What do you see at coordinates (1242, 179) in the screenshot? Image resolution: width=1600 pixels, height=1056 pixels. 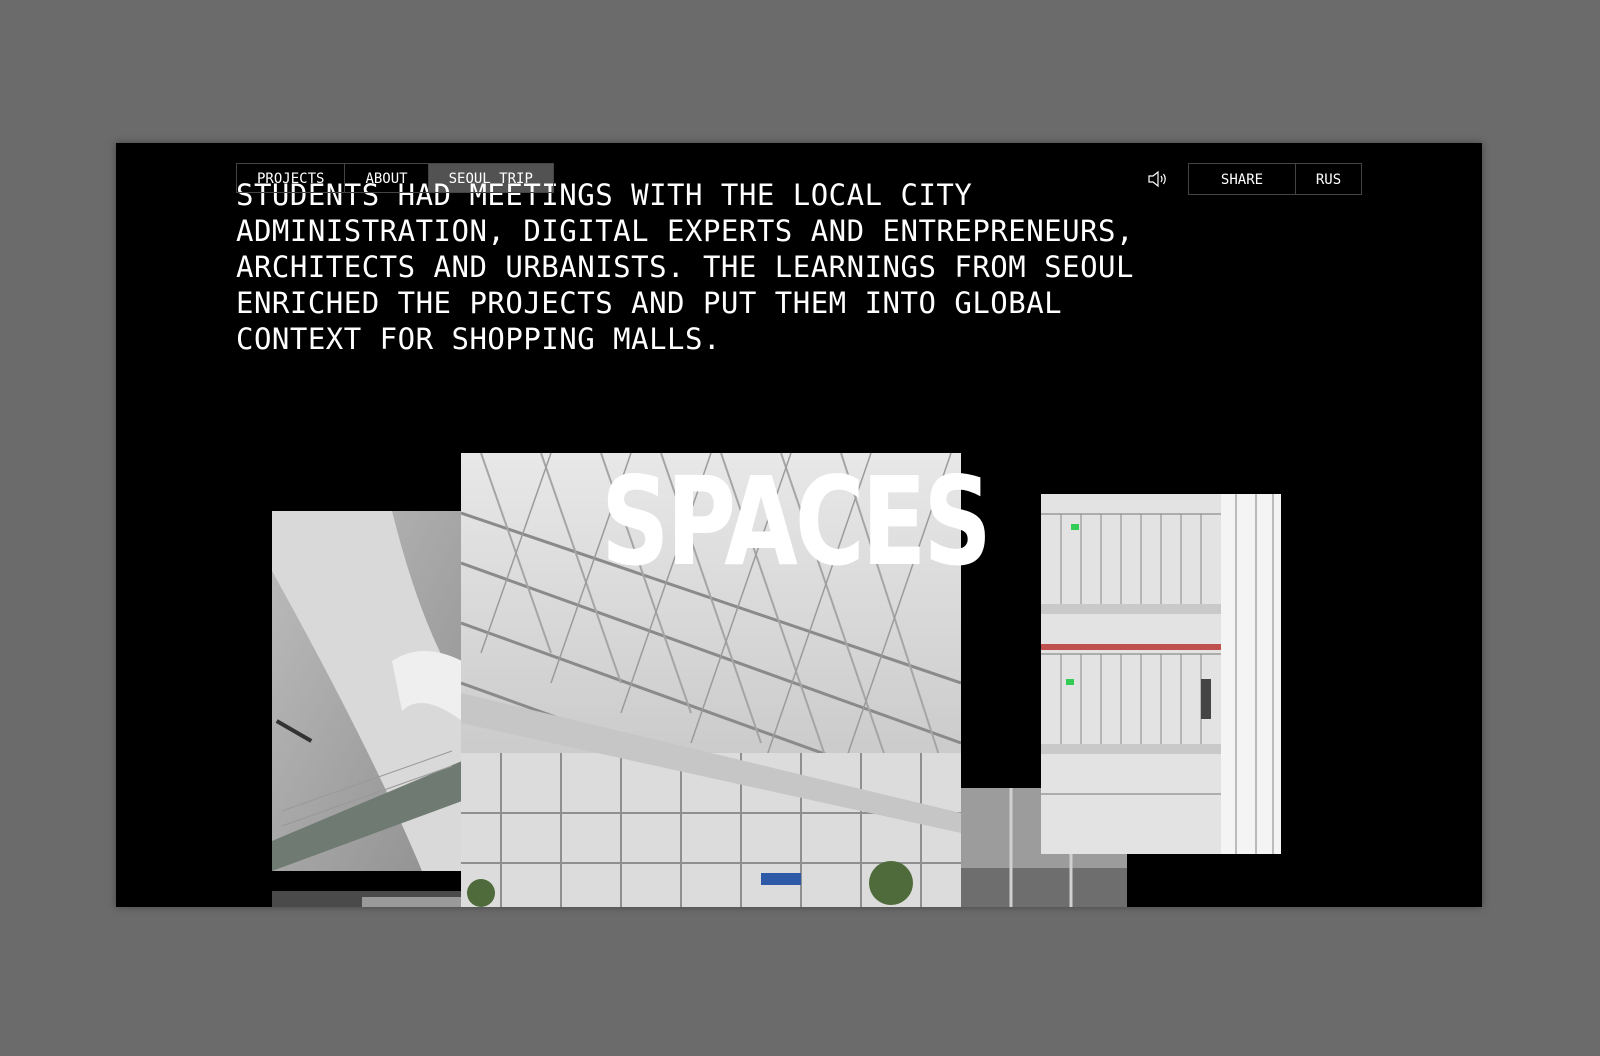 I see `share-button: SHARE` at bounding box center [1242, 179].